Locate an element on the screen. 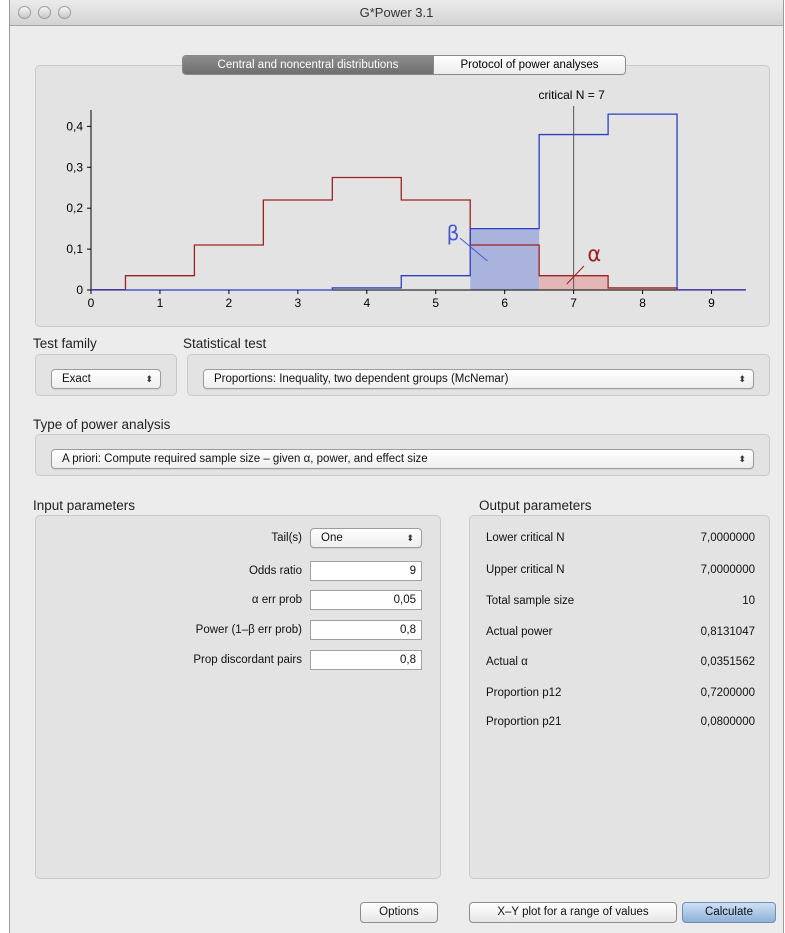  alpha-err-prob-label: α err prob is located at coordinates (276, 600).